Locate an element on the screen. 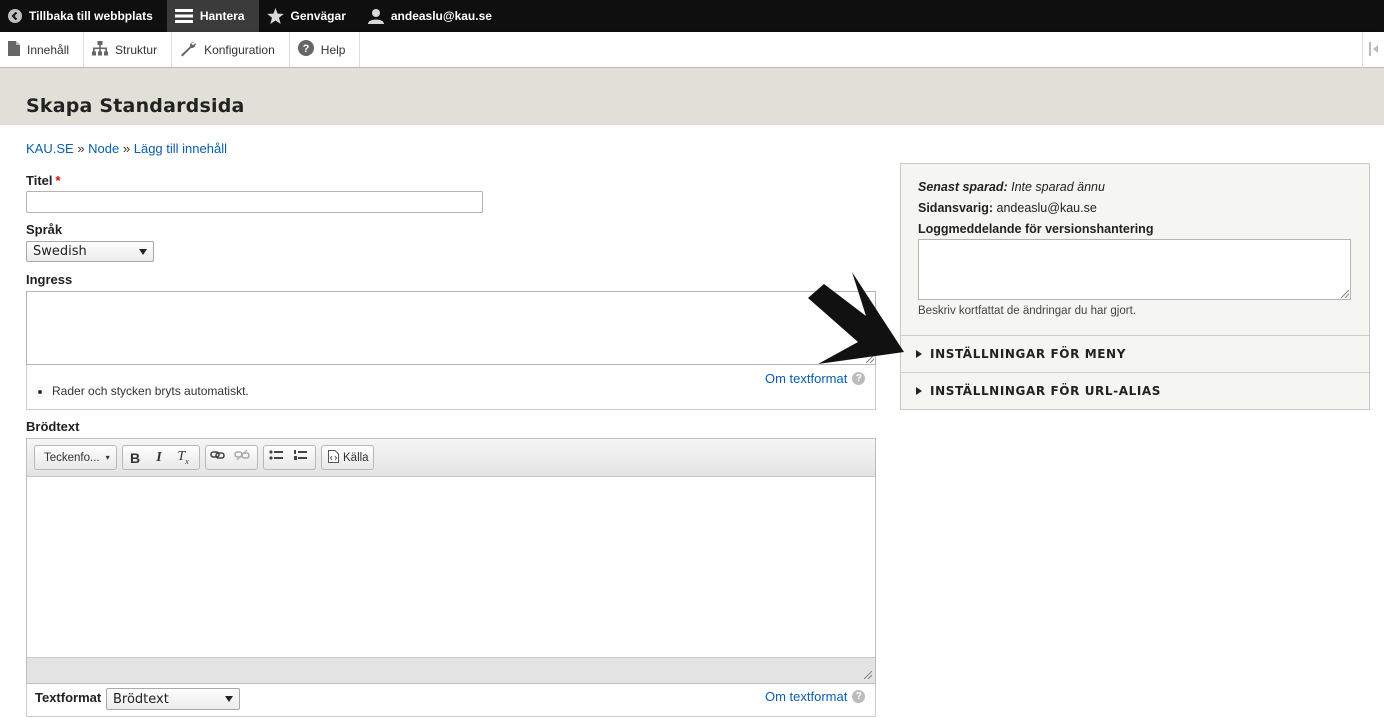 The image size is (1384, 728). manage-tab: Hantera is located at coordinates (212, 16).